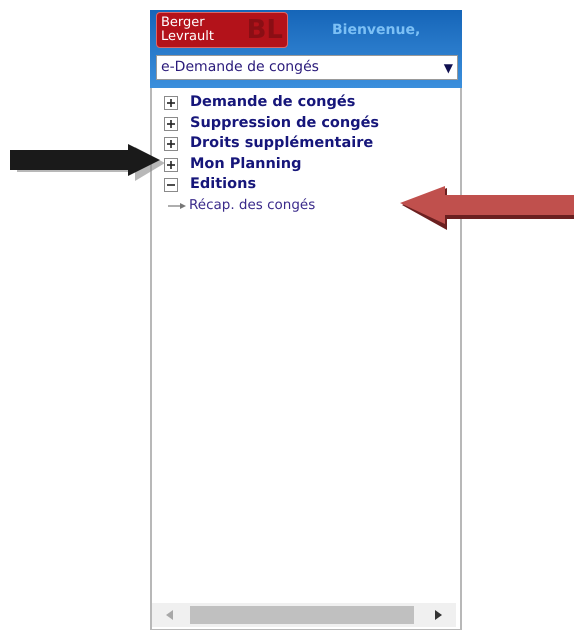 Image resolution: width=574 pixels, height=632 pixels. What do you see at coordinates (304, 615) in the screenshot?
I see `horizontal-scrollbar` at bounding box center [304, 615].